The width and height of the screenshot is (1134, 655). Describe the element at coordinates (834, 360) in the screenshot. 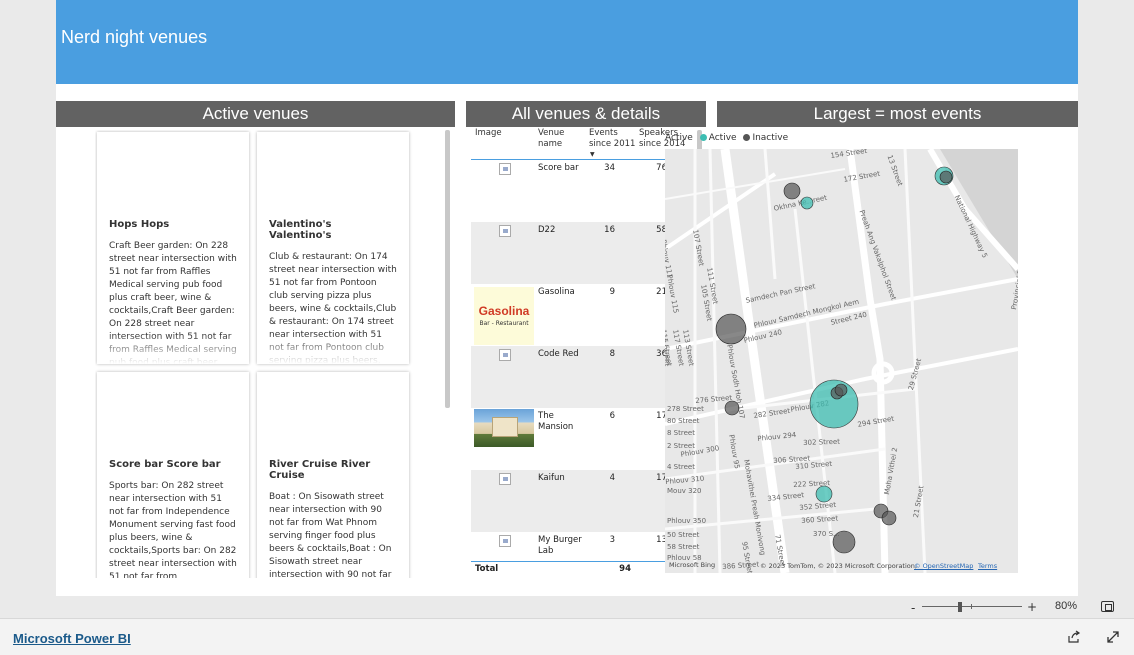

I see `map-bubbles` at that location.